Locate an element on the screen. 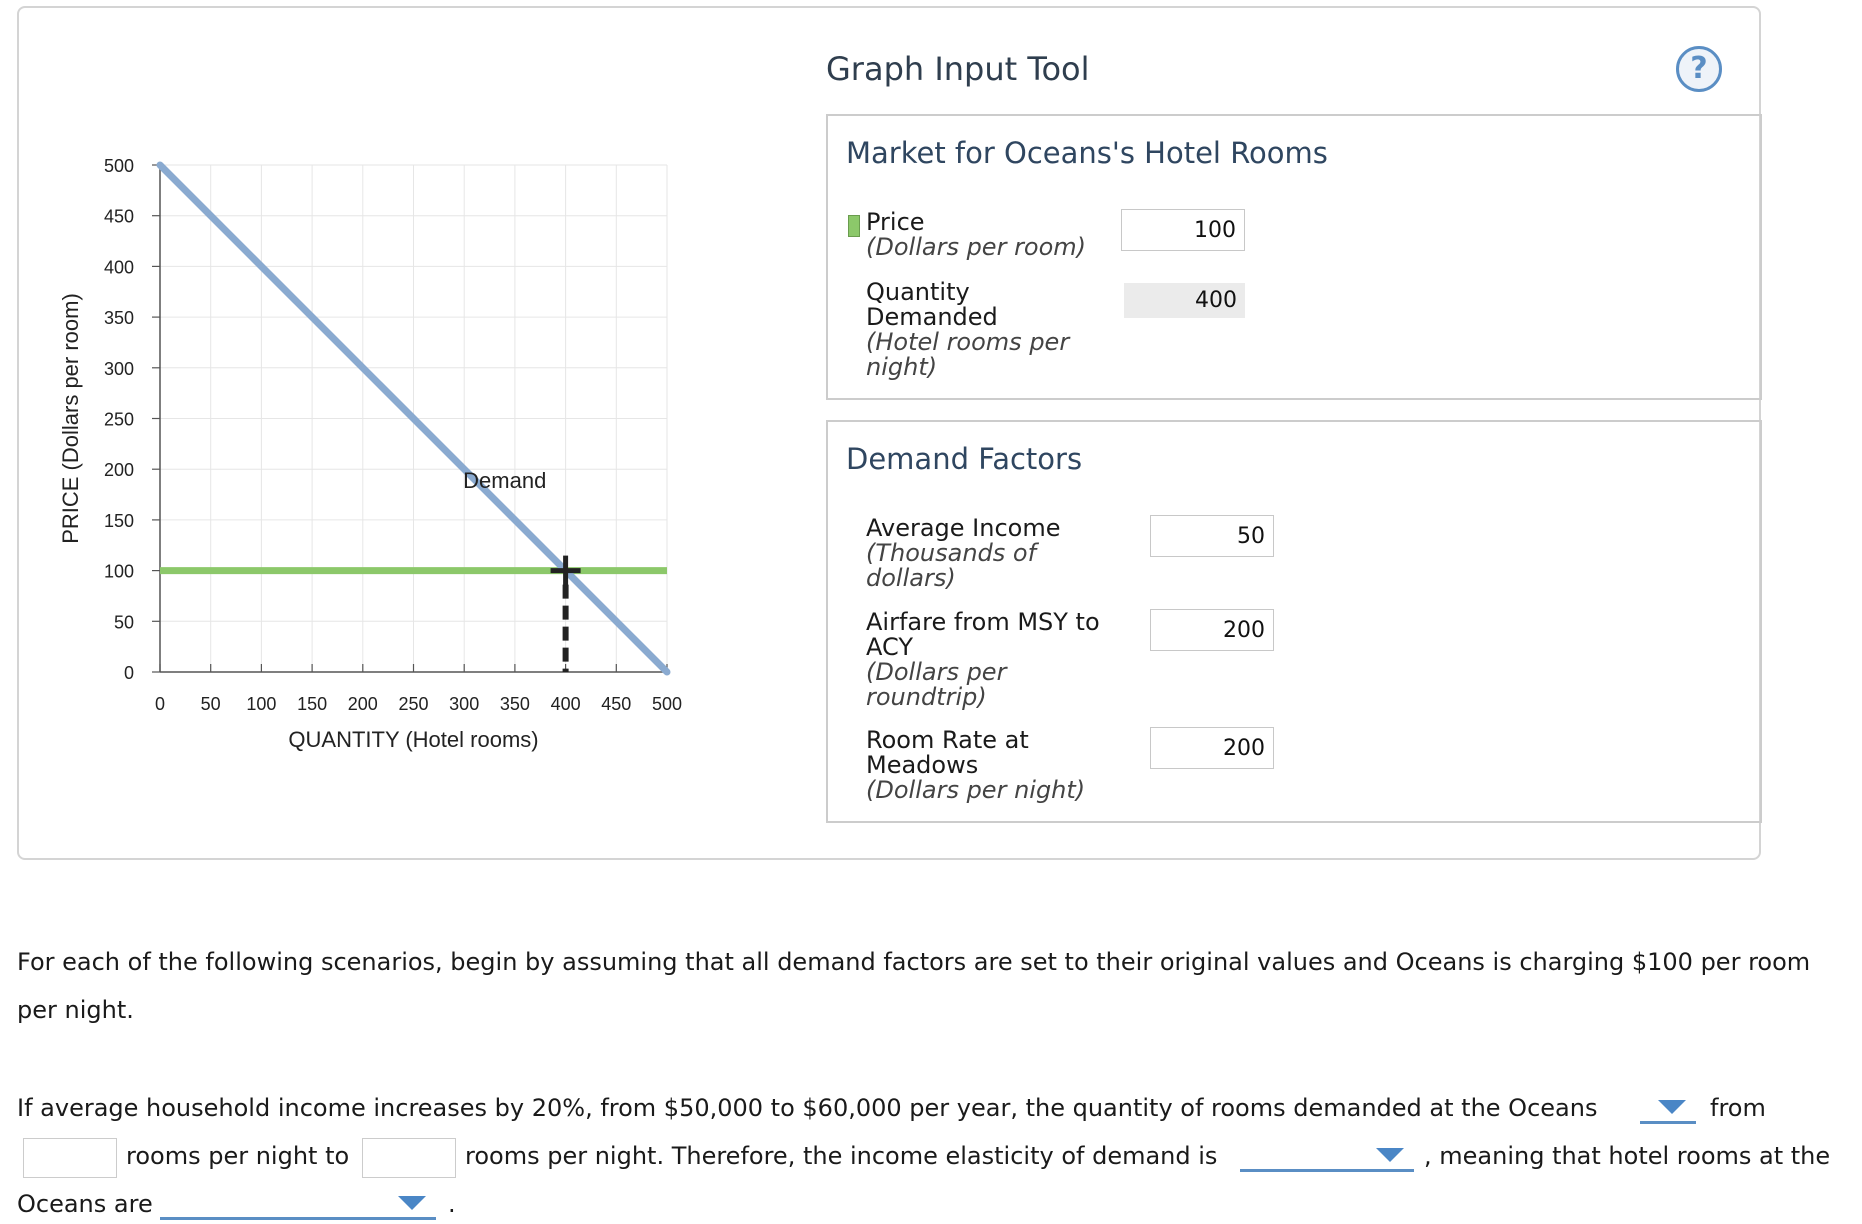 This screenshot has height=1224, width=1862. price-label: Price (Dollars per room) is located at coordinates (976, 234).